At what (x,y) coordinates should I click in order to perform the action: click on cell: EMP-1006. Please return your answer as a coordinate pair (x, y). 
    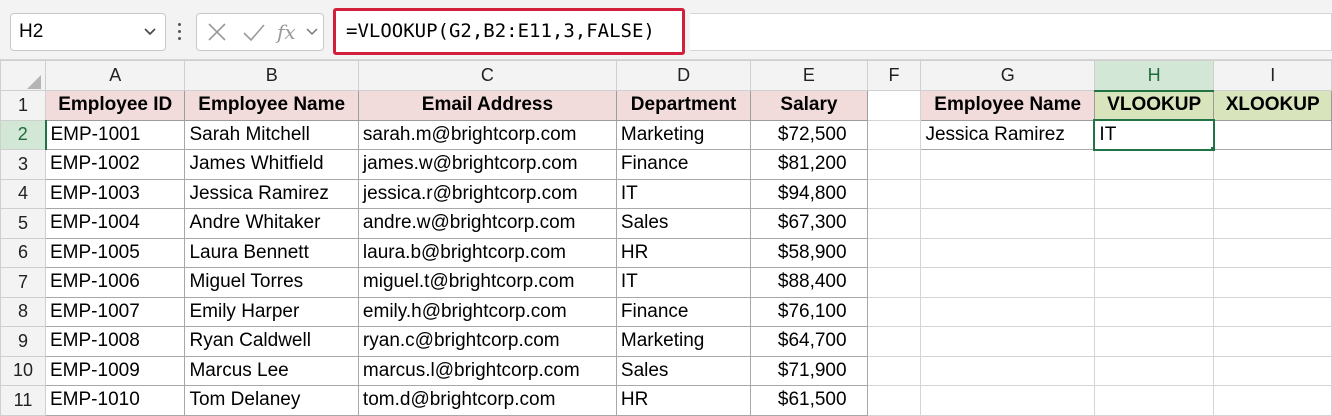
    Looking at the image, I should click on (115, 282).